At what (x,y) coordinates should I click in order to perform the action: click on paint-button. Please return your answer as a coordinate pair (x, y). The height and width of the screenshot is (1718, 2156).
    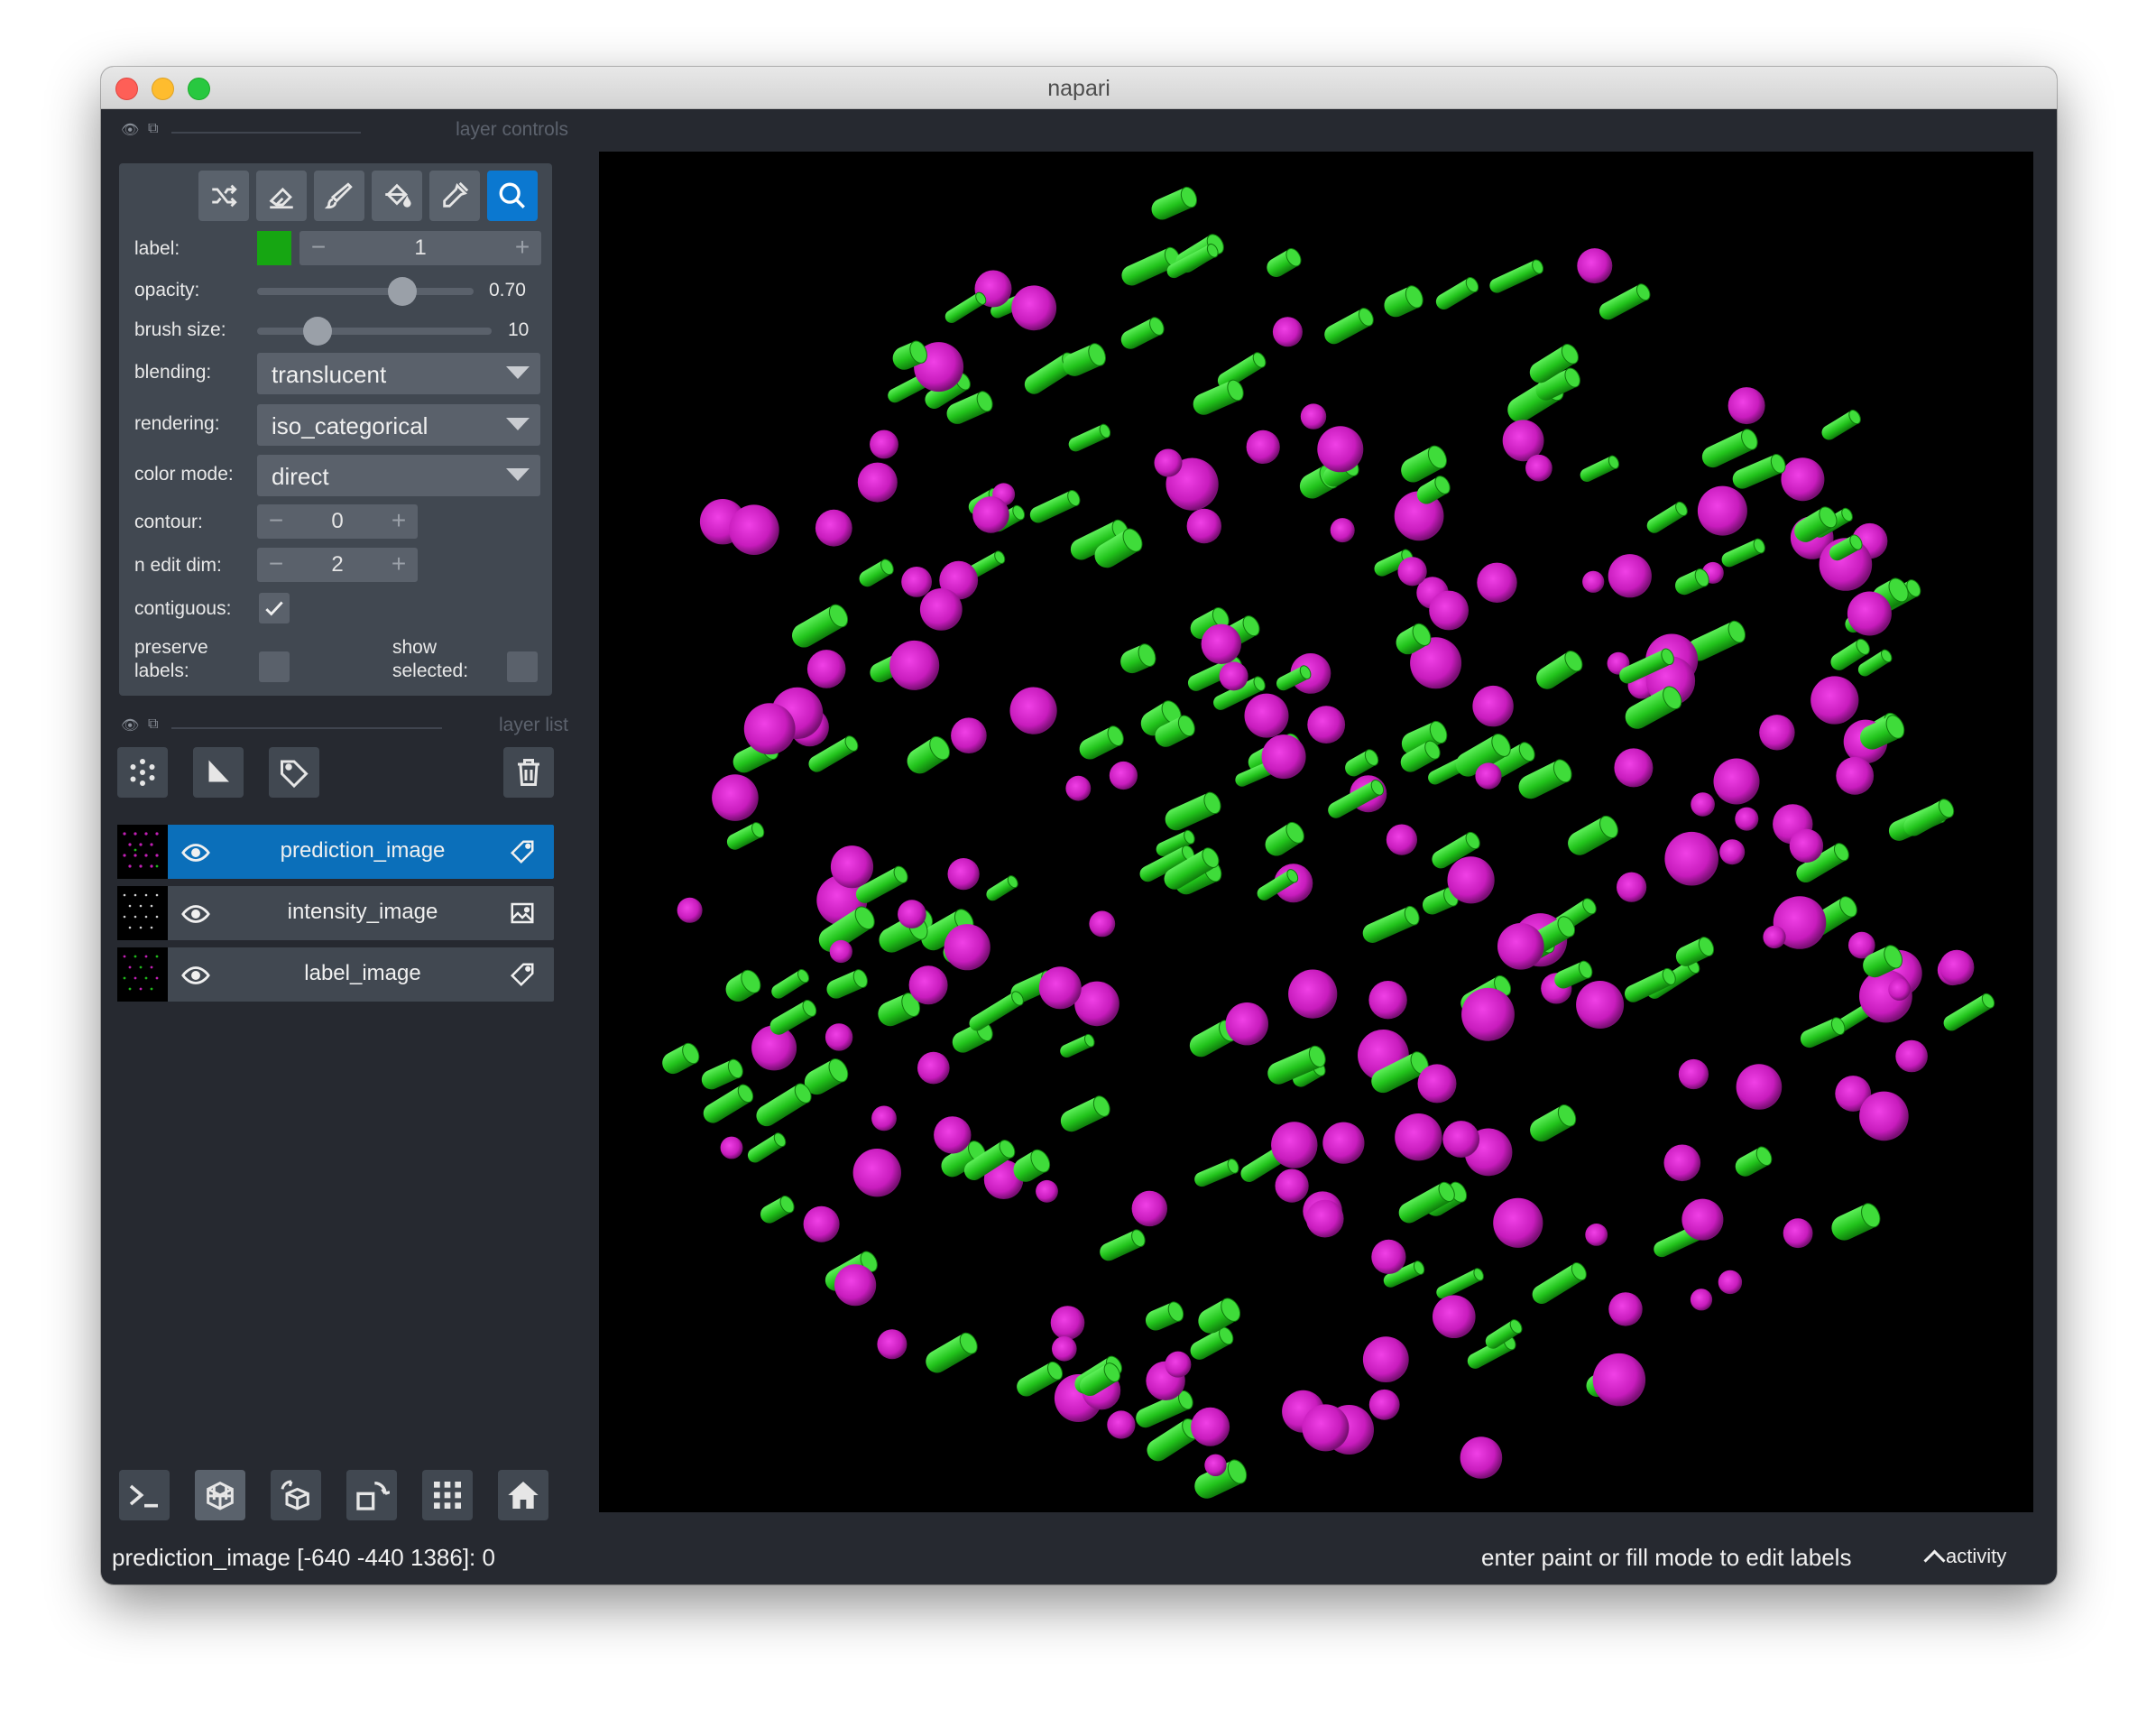
    Looking at the image, I should click on (339, 196).